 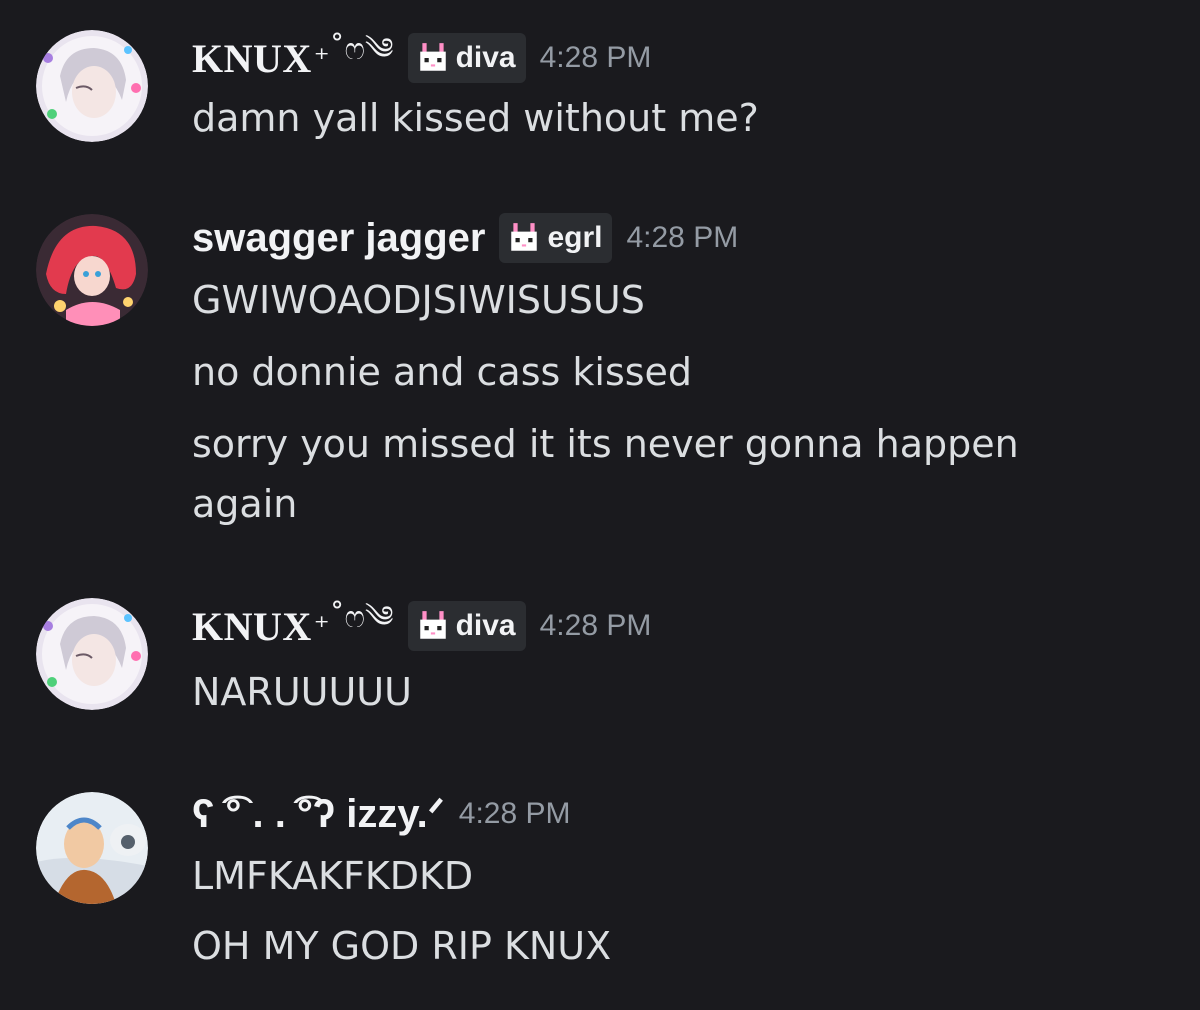 I want to click on message-header: swagger jagger egrl 4:28 PM, so click(x=465, y=238).